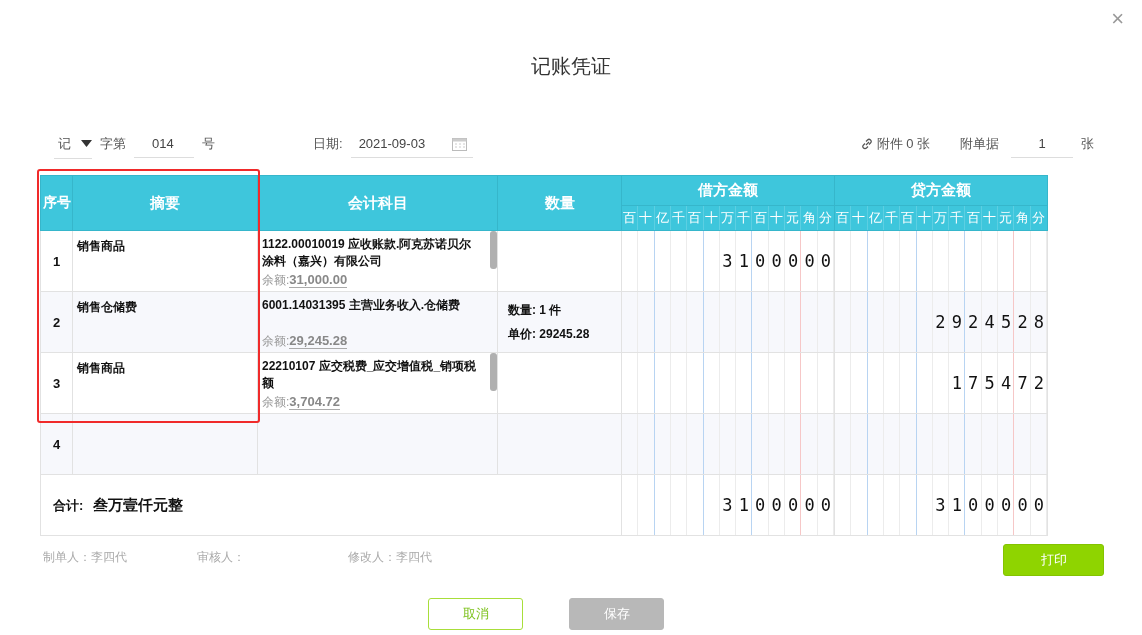 The height and width of the screenshot is (635, 1142). What do you see at coordinates (221, 557) in the screenshot?
I see `reviewer-text: 审核人：` at bounding box center [221, 557].